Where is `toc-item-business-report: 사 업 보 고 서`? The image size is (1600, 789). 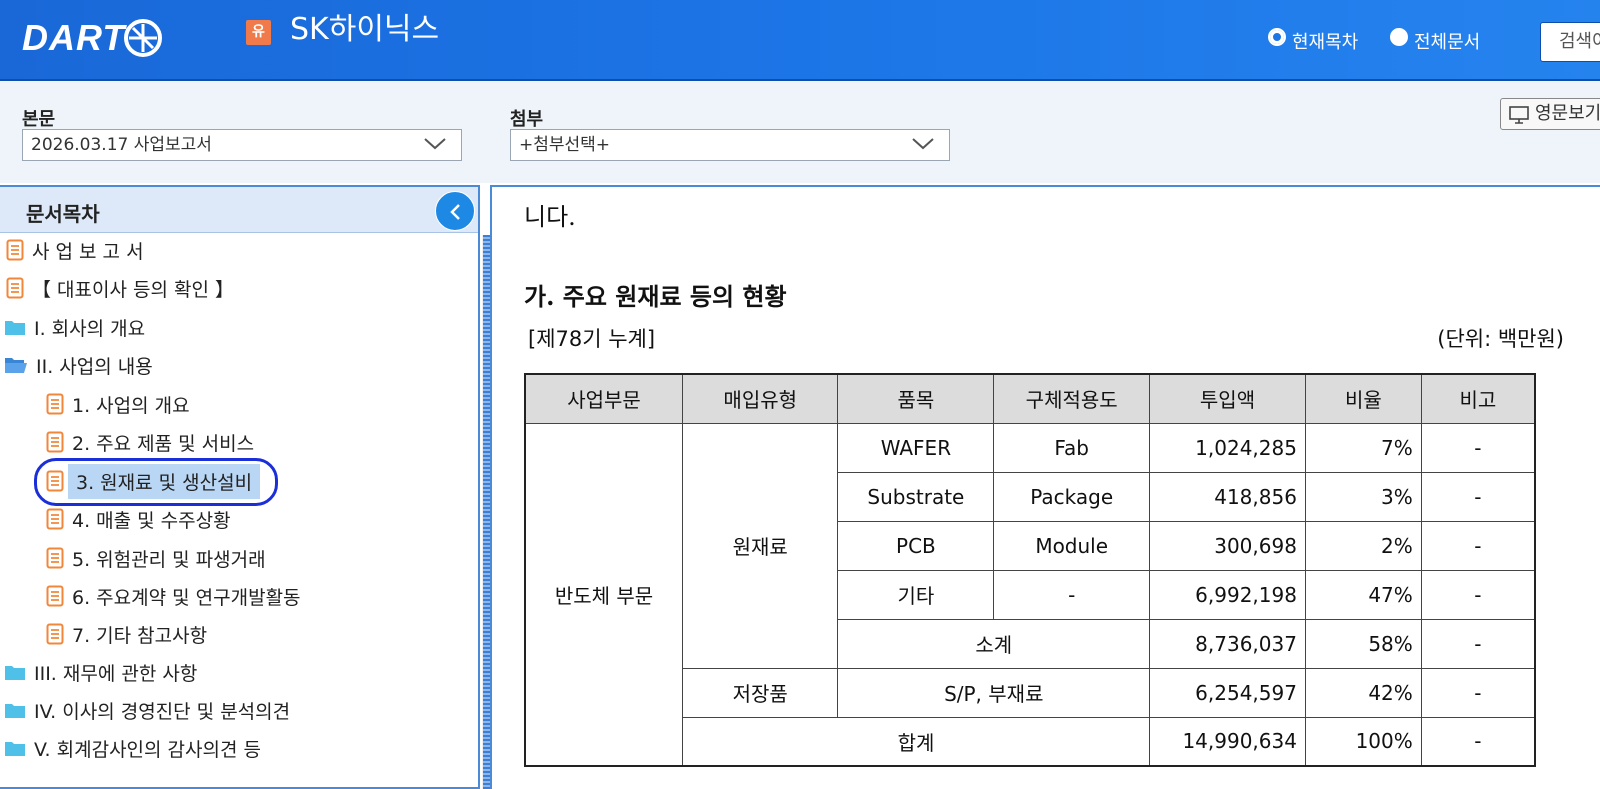 toc-item-business-report: 사 업 보 고 서 is located at coordinates (75, 250).